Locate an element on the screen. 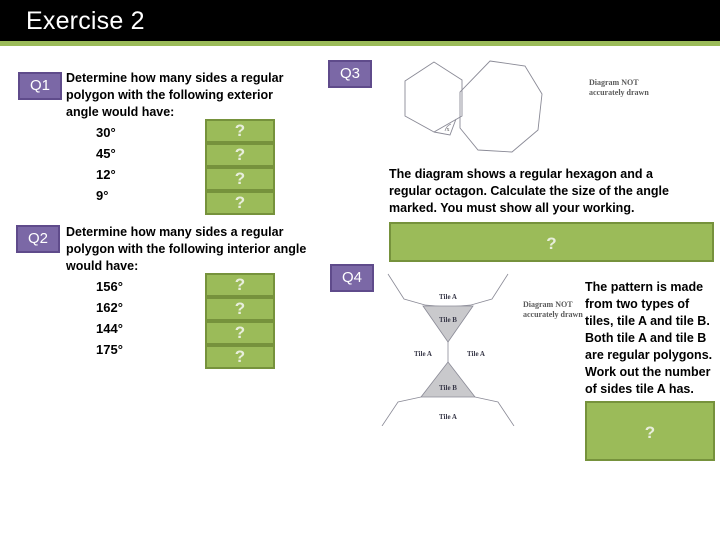  hexagon-octagon-diagram: x is located at coordinates (485, 108).